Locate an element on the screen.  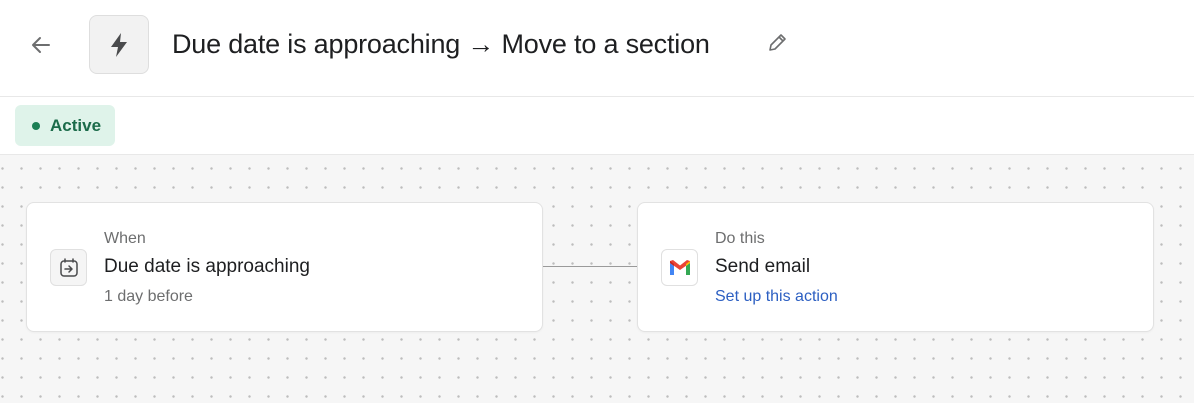
back-button is located at coordinates (41, 45).